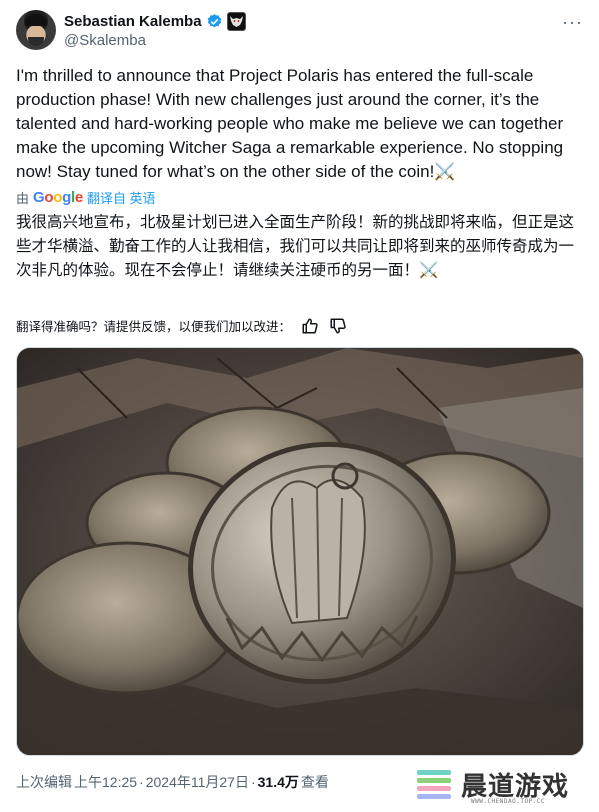  I want to click on site-watermark: 晨道游戏 WWW.CHENDAO.TOP.CC, so click(503, 786).